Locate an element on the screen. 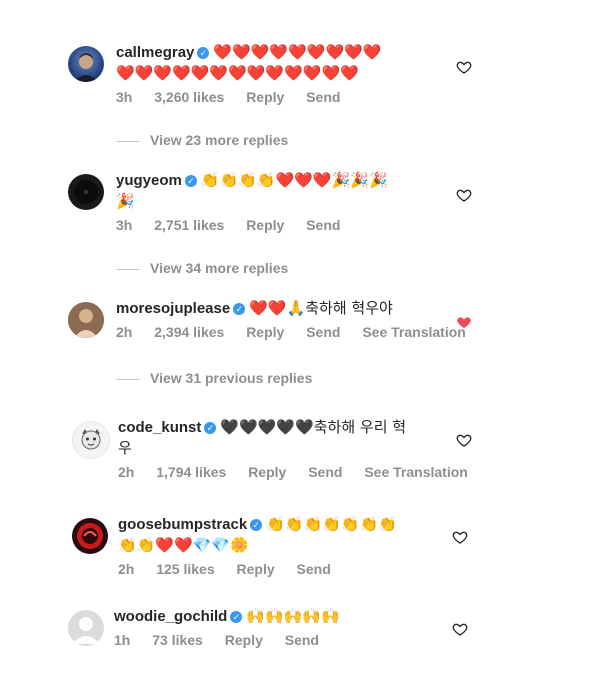 The height and width of the screenshot is (680, 605). username: goosebumpstrack is located at coordinates (182, 524).